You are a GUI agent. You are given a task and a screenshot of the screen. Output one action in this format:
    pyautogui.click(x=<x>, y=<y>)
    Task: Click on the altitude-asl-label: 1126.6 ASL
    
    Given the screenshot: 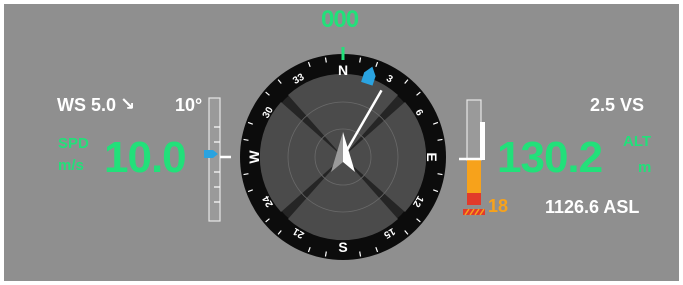 What is the action you would take?
    pyautogui.click(x=592, y=207)
    